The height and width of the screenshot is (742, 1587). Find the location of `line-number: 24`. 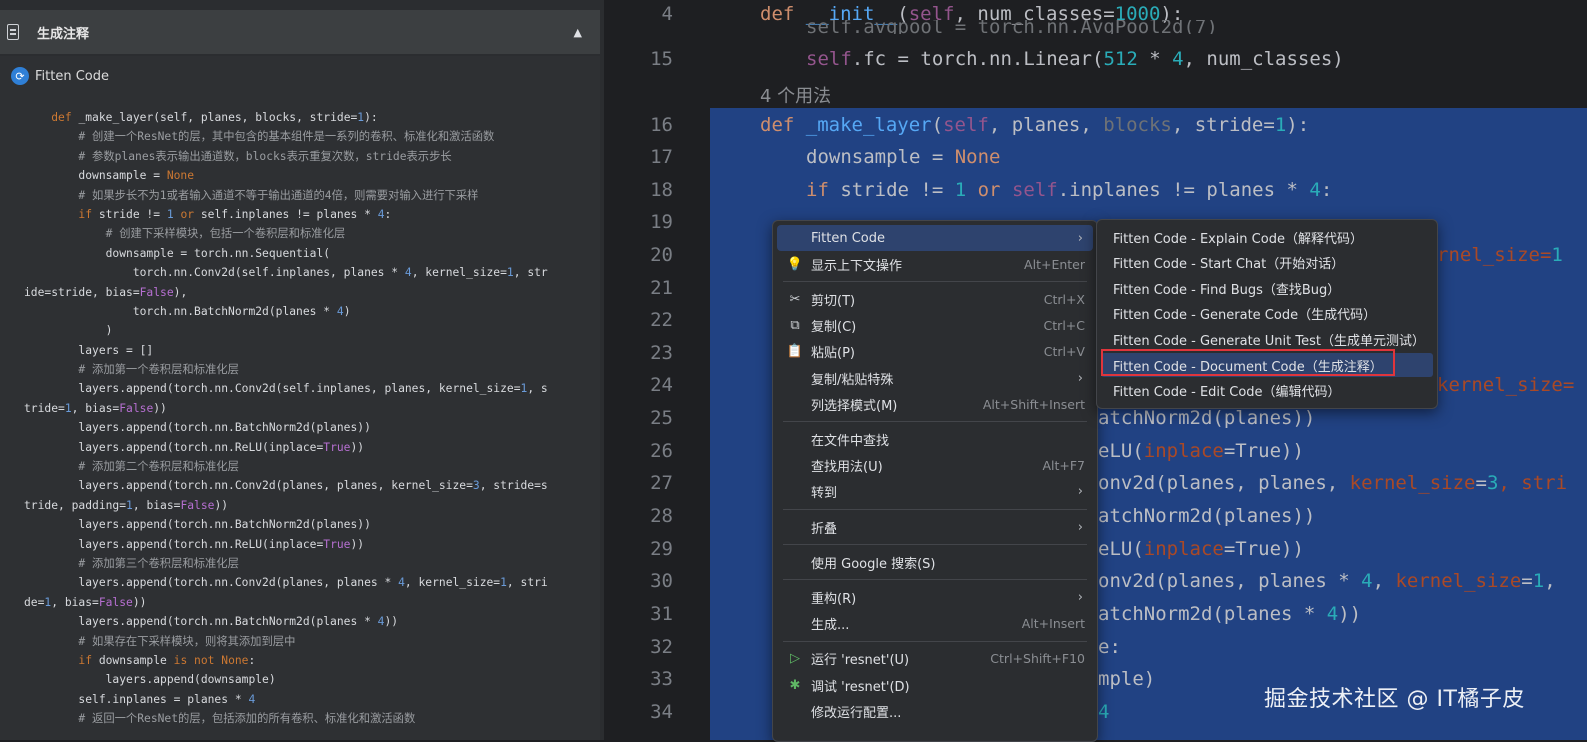

line-number: 24 is located at coordinates (661, 385).